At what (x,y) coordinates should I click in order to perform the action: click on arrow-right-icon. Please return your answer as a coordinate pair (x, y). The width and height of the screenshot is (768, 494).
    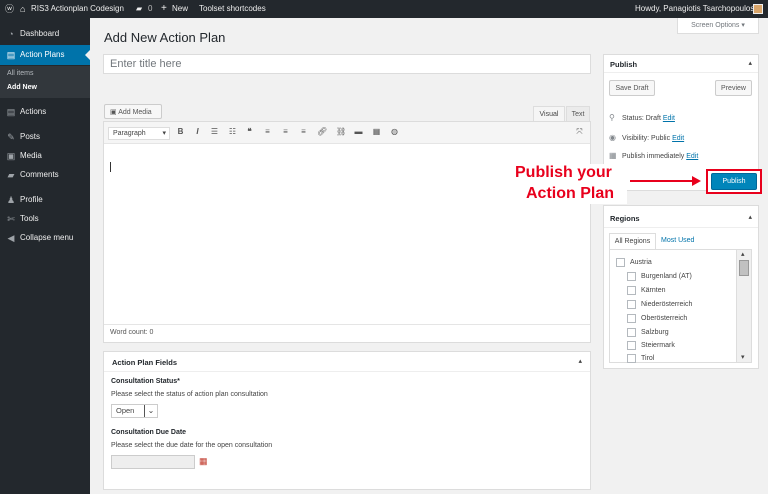
    Looking at the image, I should click on (696, 181).